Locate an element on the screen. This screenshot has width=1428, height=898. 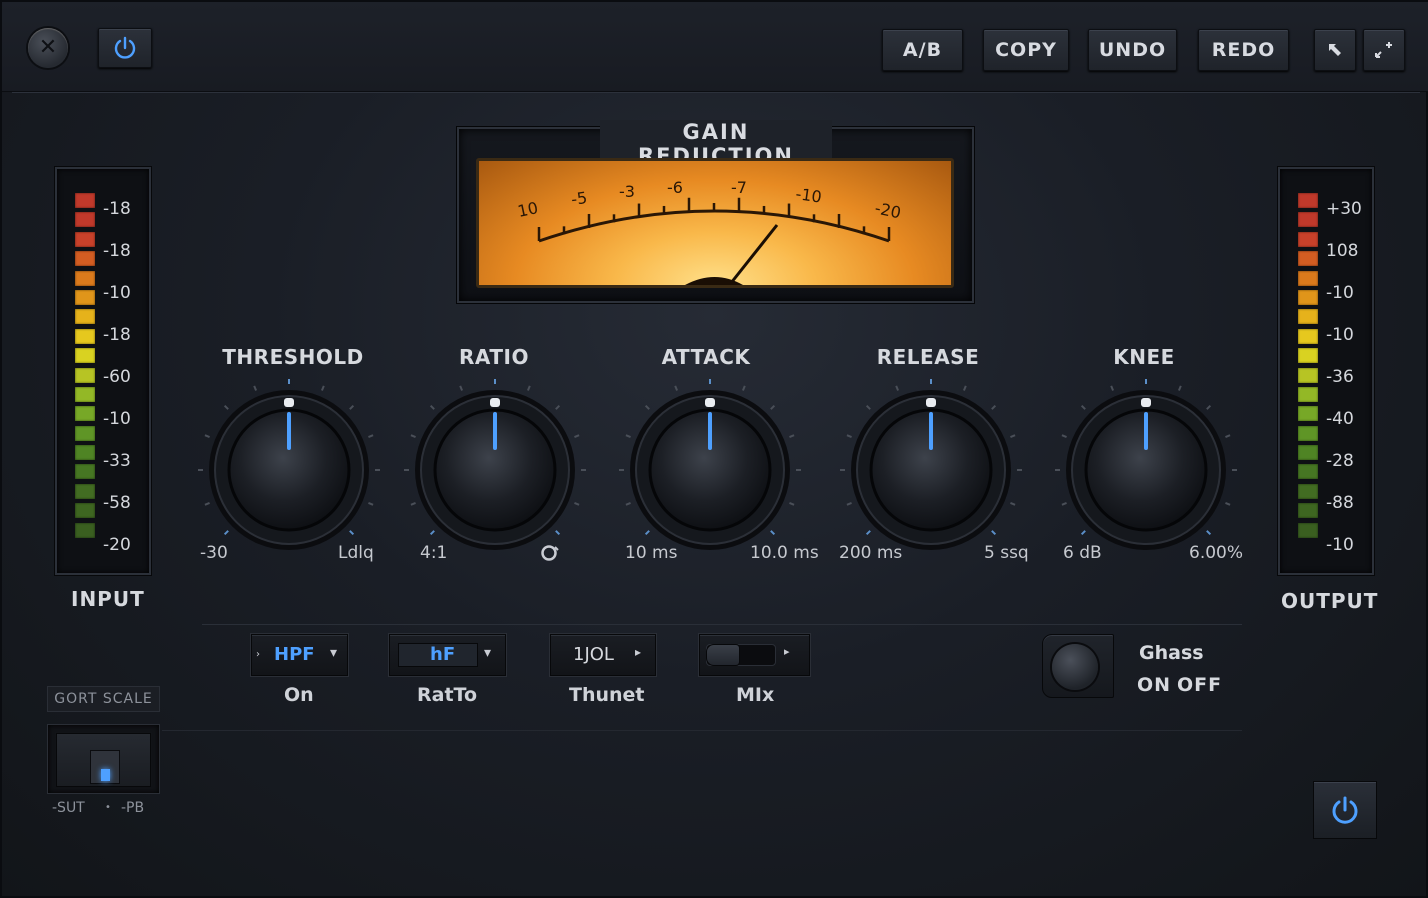
input-scale-label: -60 is located at coordinates (117, 377).